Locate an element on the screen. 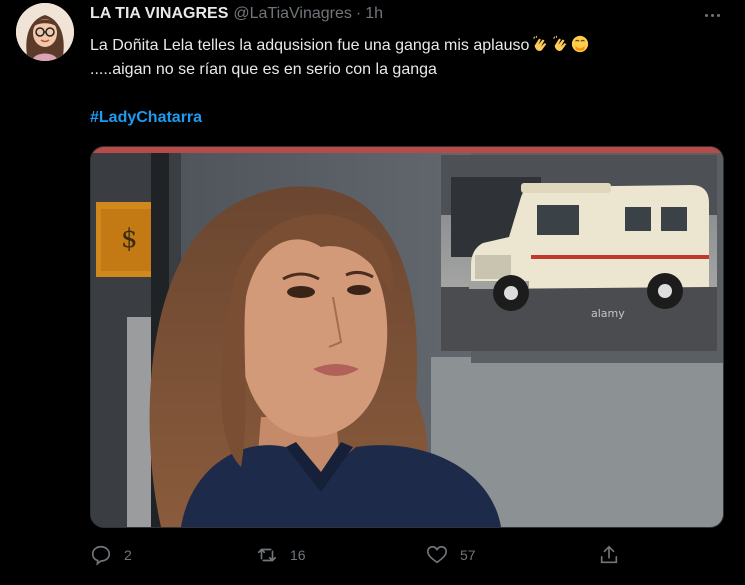  like-count: 57 is located at coordinates (468, 555).